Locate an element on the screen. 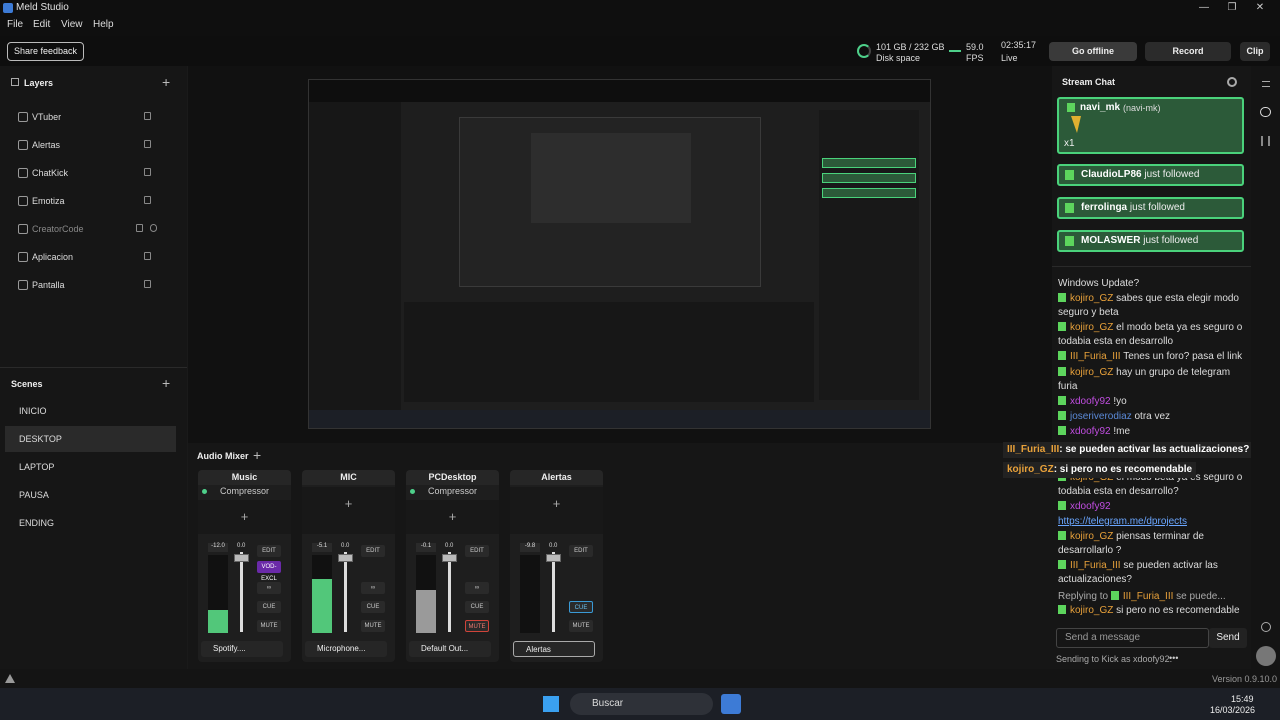  meld-studio-icon is located at coordinates (731, 704).